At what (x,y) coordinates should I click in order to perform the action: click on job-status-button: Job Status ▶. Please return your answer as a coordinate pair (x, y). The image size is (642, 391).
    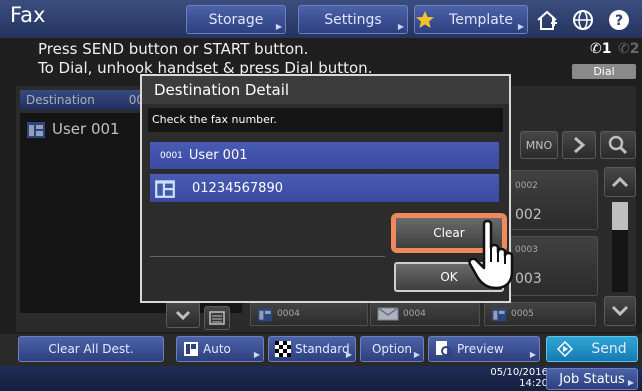
    Looking at the image, I should click on (592, 379).